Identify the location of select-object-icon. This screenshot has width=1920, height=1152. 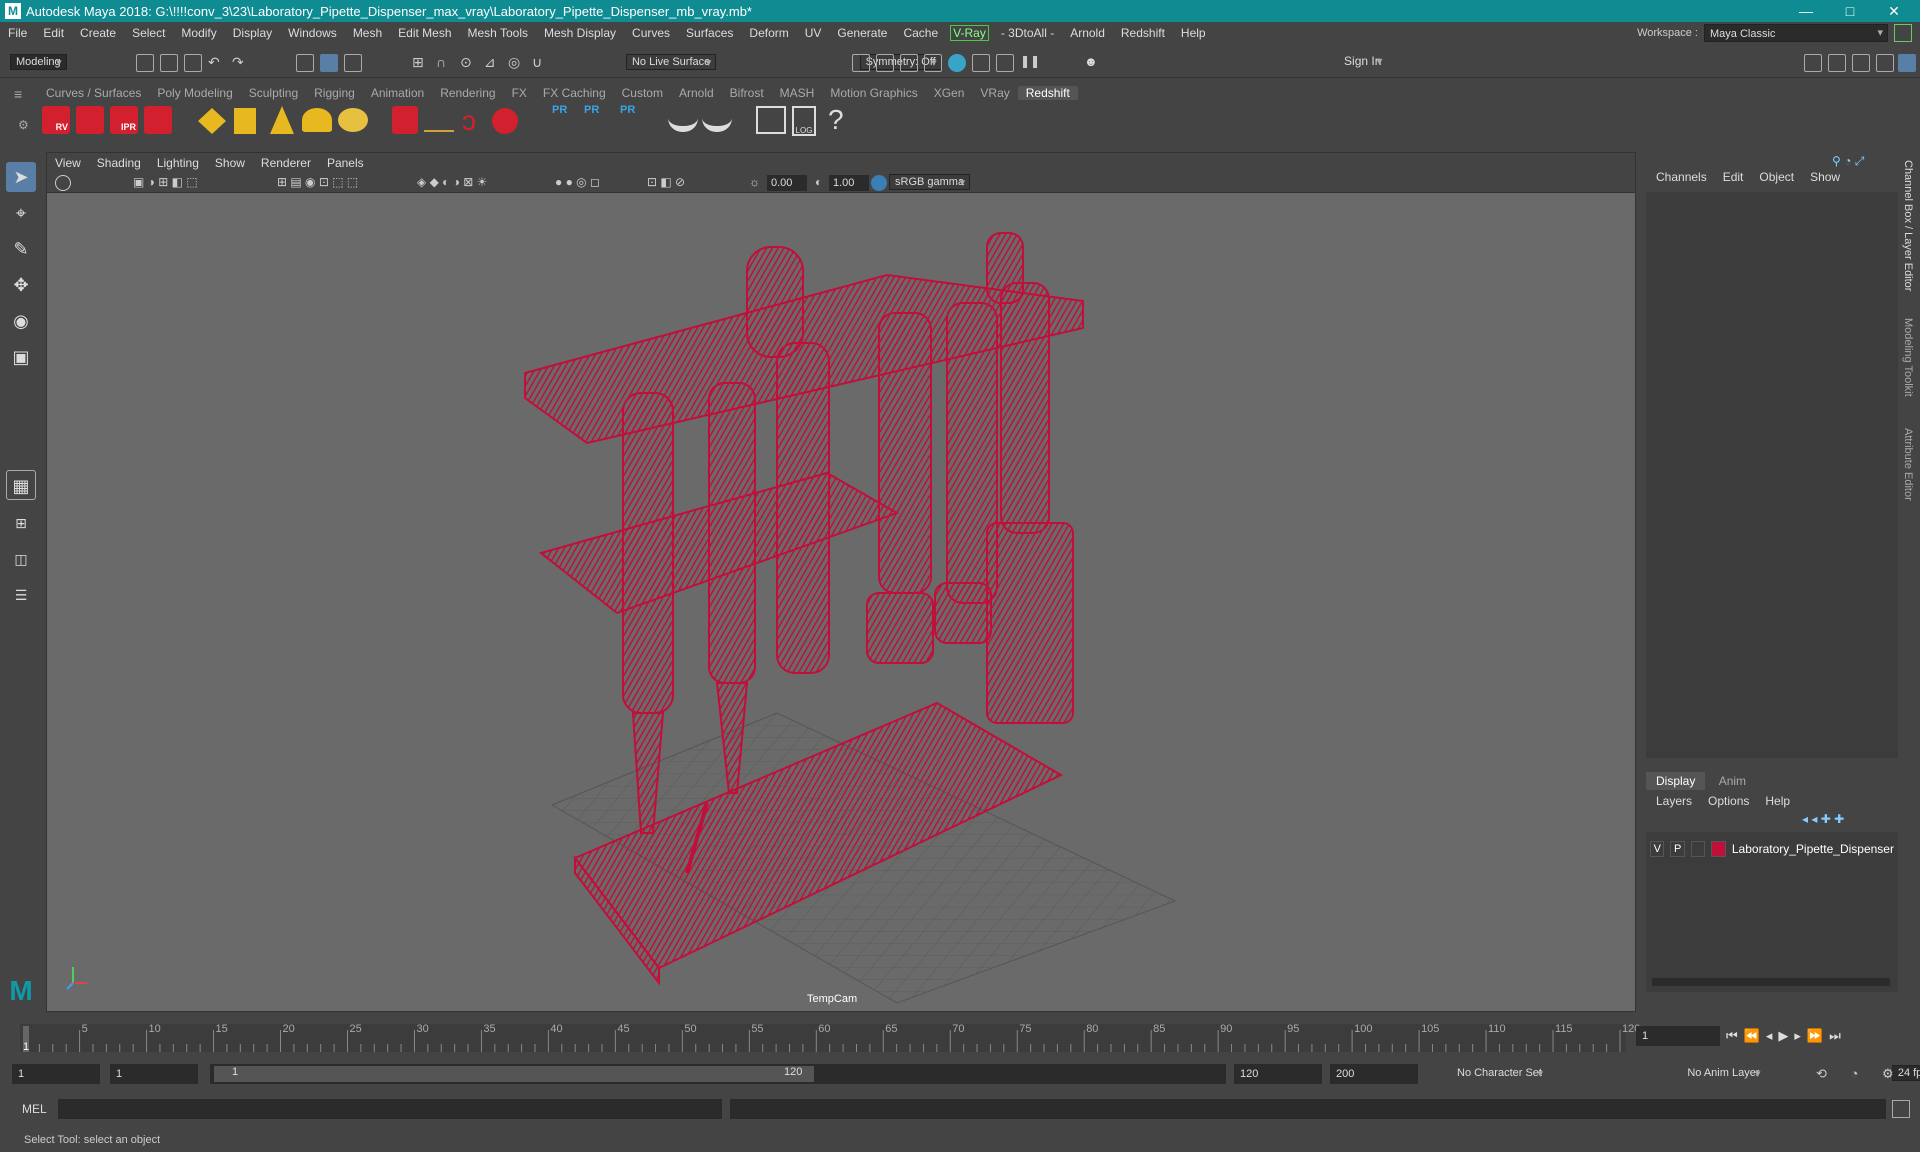
(329, 63).